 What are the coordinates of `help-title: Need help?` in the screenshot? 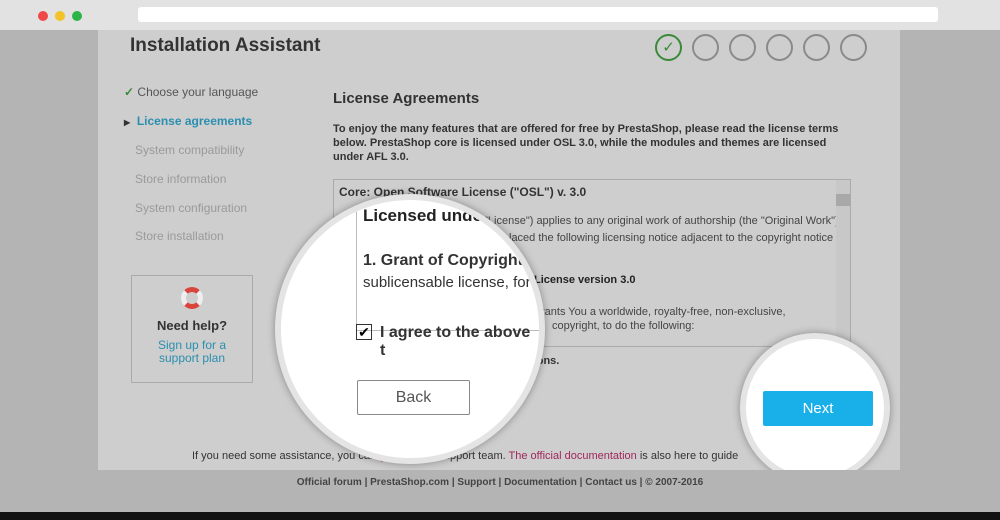 It's located at (192, 325).